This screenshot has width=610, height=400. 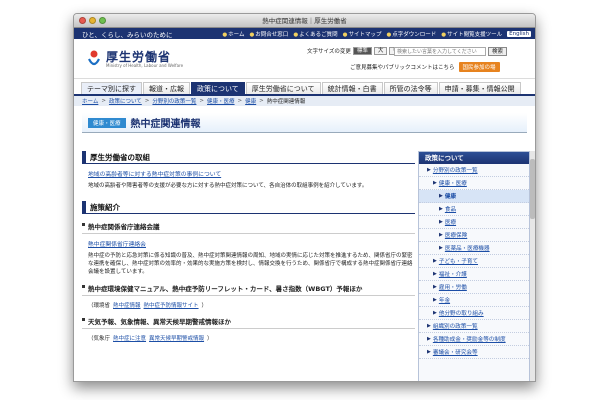 I want to click on utility-link-braille: ●点字ダウンロード, so click(x=411, y=34).